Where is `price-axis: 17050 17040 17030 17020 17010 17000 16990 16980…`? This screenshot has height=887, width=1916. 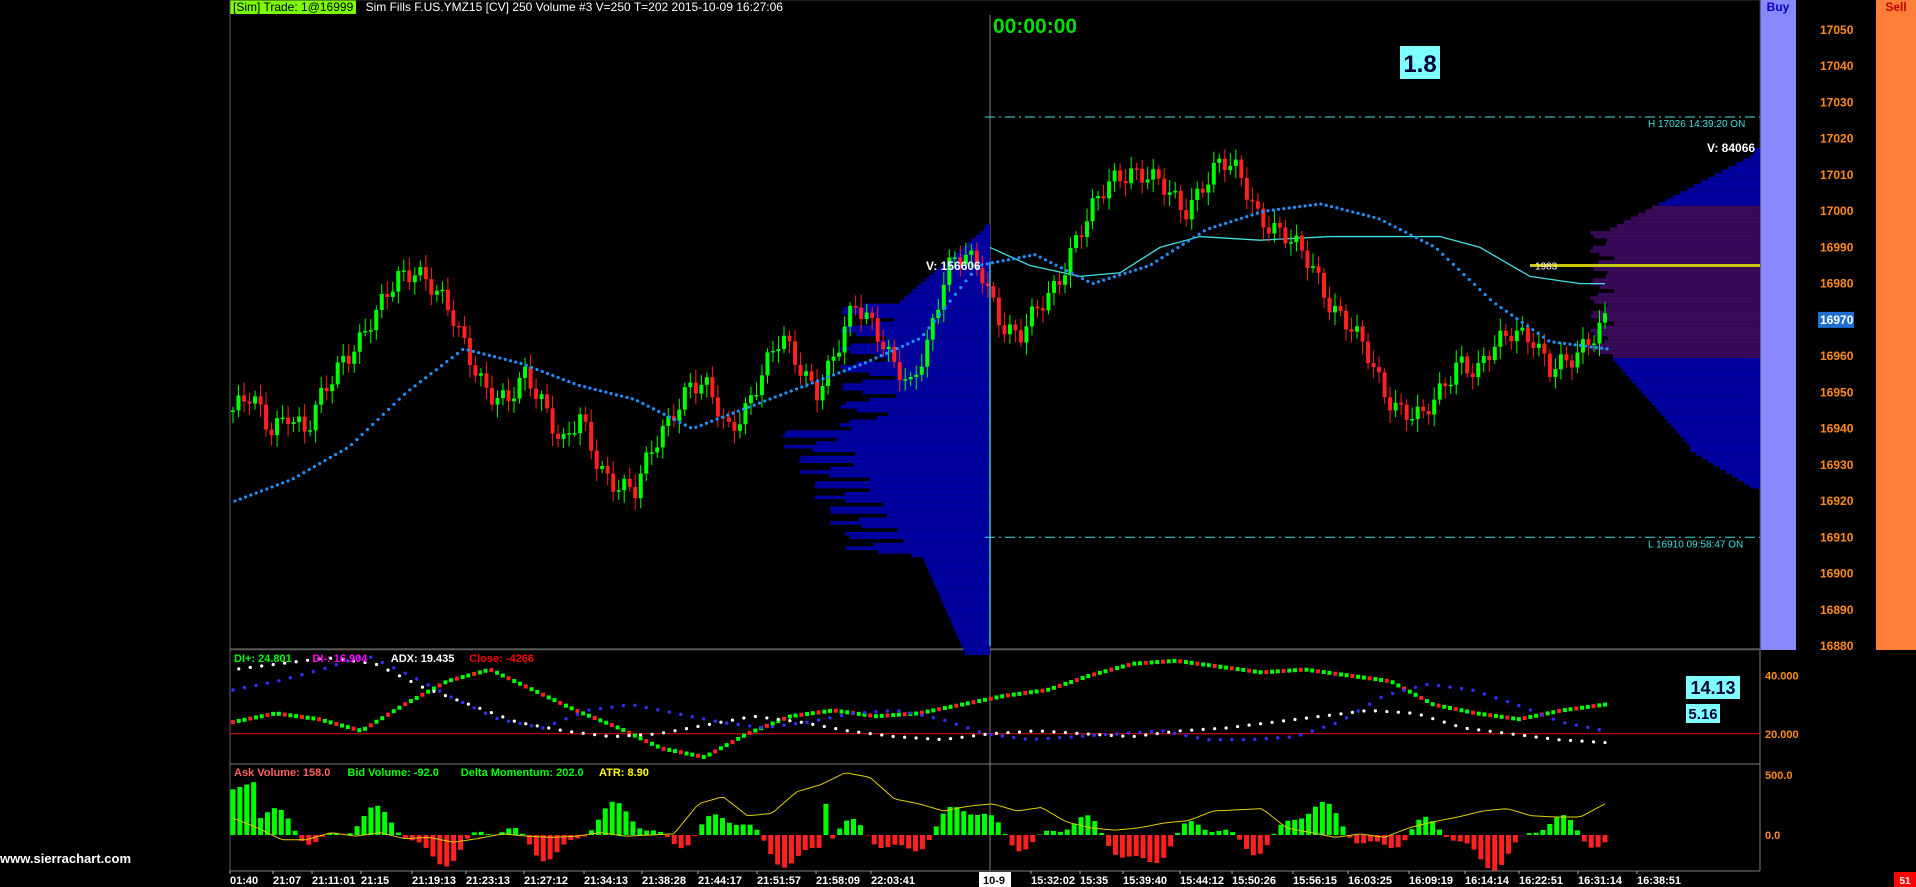
price-axis: 17050 17040 17030 17020 17010 17000 16990 16980… is located at coordinates (1836, 338).